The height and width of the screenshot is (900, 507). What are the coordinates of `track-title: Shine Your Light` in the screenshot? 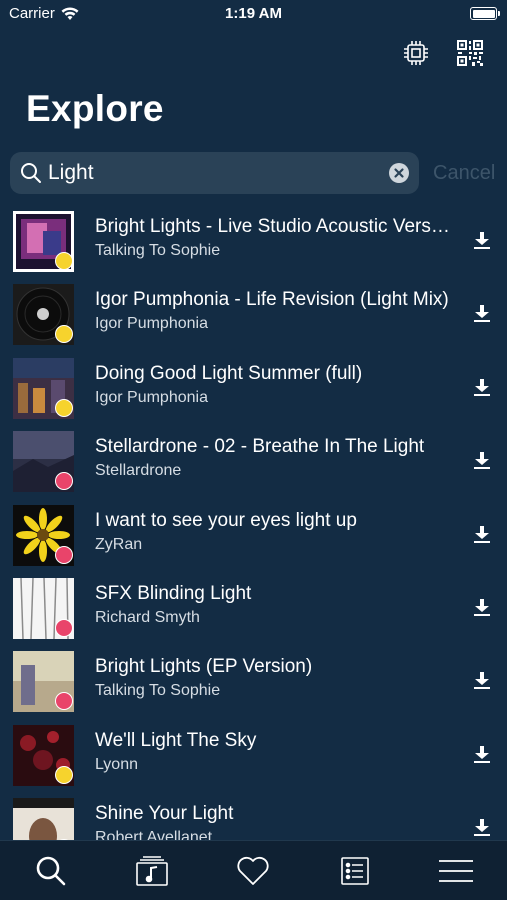 It's located at (164, 814).